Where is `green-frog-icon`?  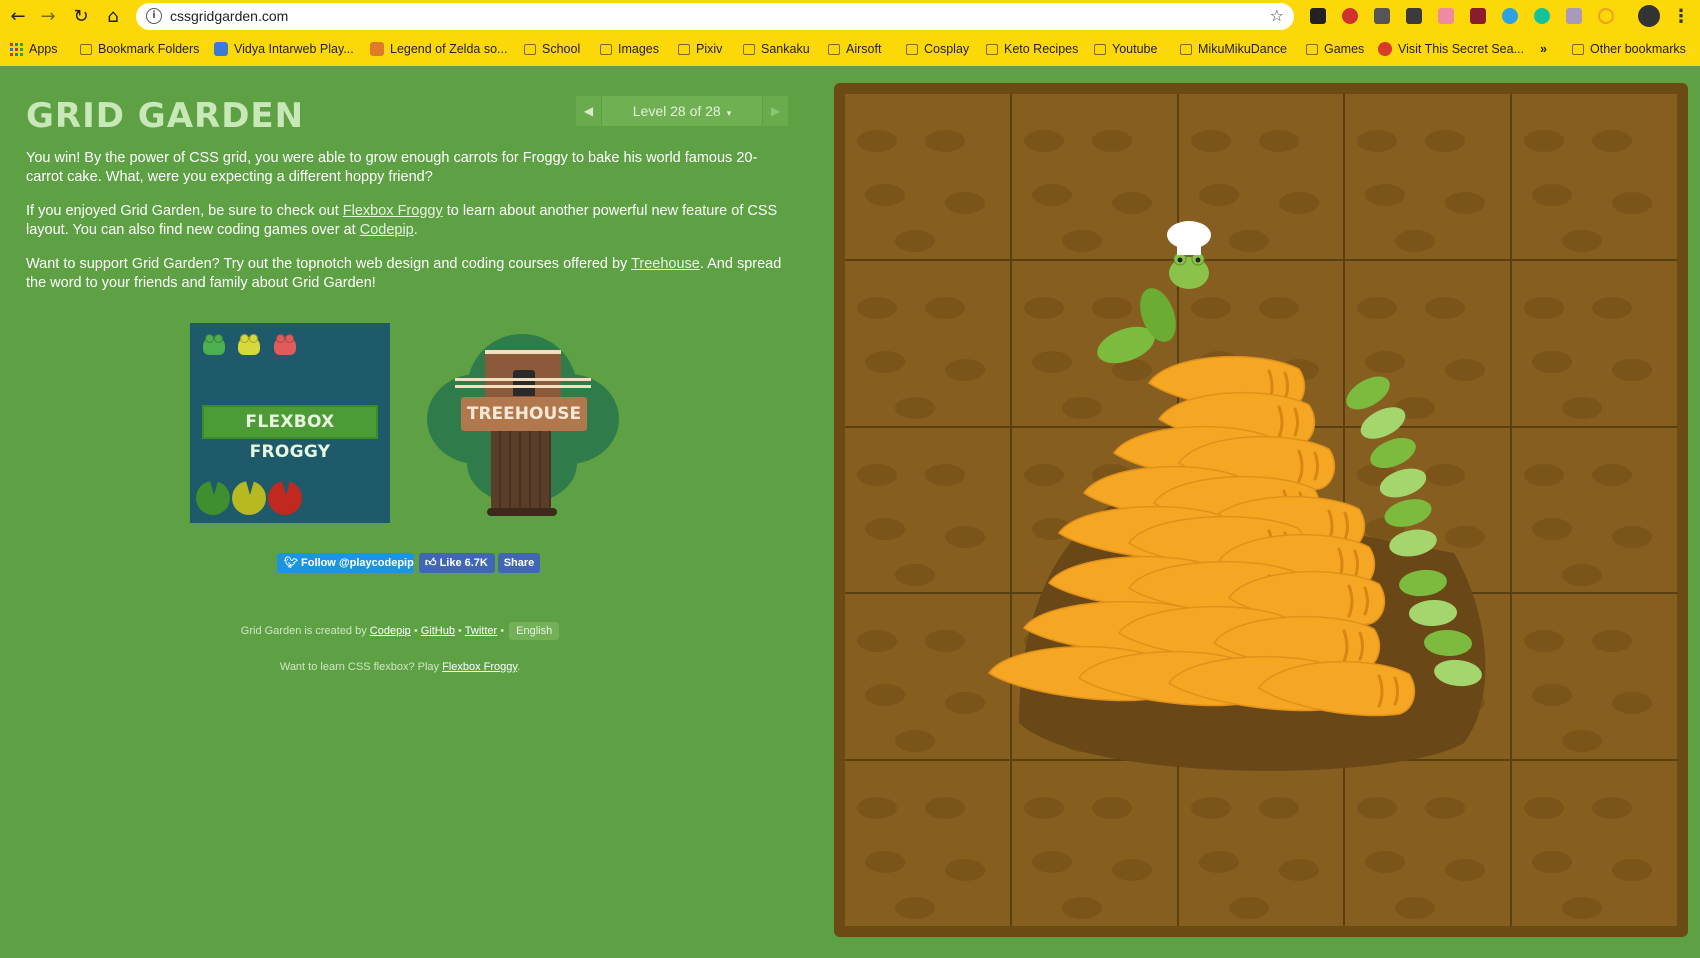
green-frog-icon is located at coordinates (214, 344).